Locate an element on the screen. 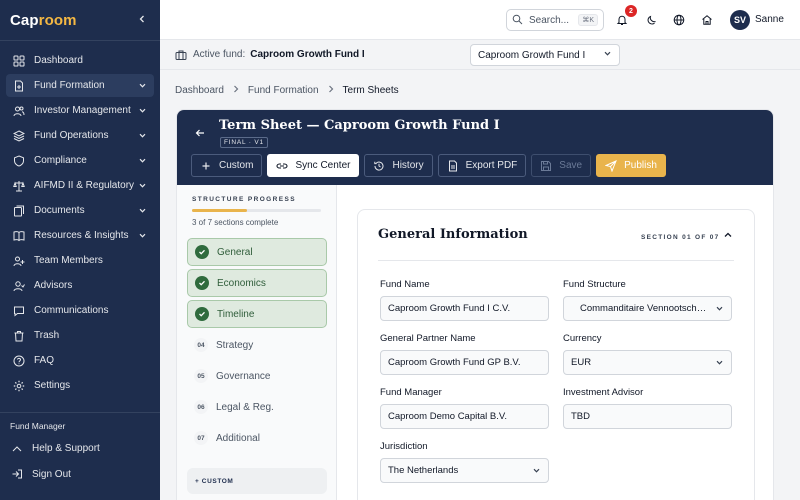 This screenshot has width=800, height=500. step-number: 05 is located at coordinates (201, 376).